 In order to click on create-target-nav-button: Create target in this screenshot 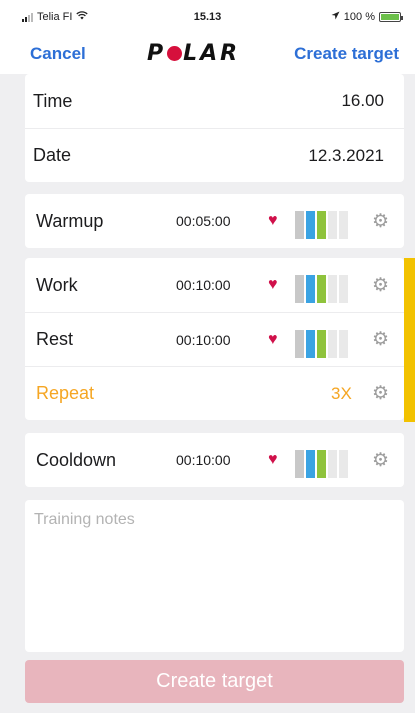, I will do `click(346, 54)`.